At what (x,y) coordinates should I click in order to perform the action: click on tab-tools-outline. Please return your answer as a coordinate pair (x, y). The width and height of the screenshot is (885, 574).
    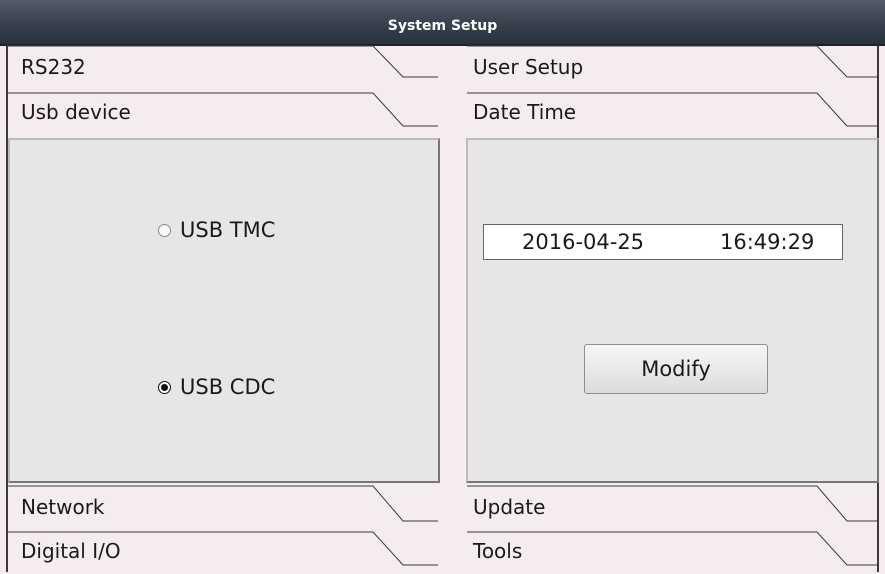
    Looking at the image, I should click on (673, 548).